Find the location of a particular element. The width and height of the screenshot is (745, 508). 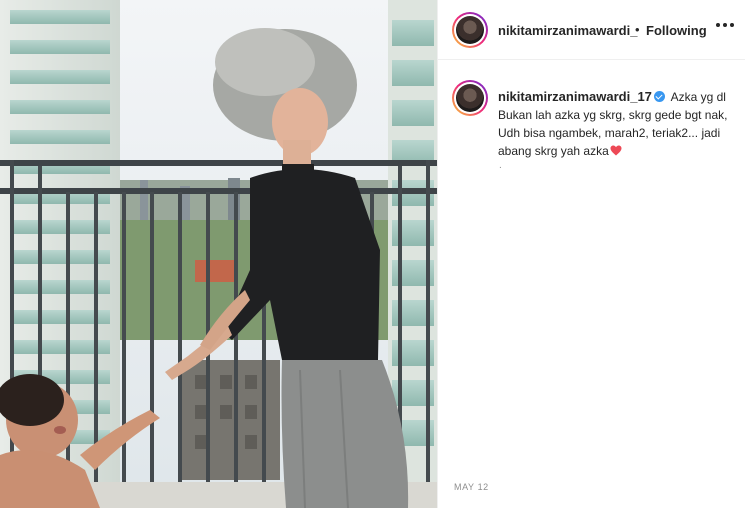

verified-badge-icon is located at coordinates (659, 96).